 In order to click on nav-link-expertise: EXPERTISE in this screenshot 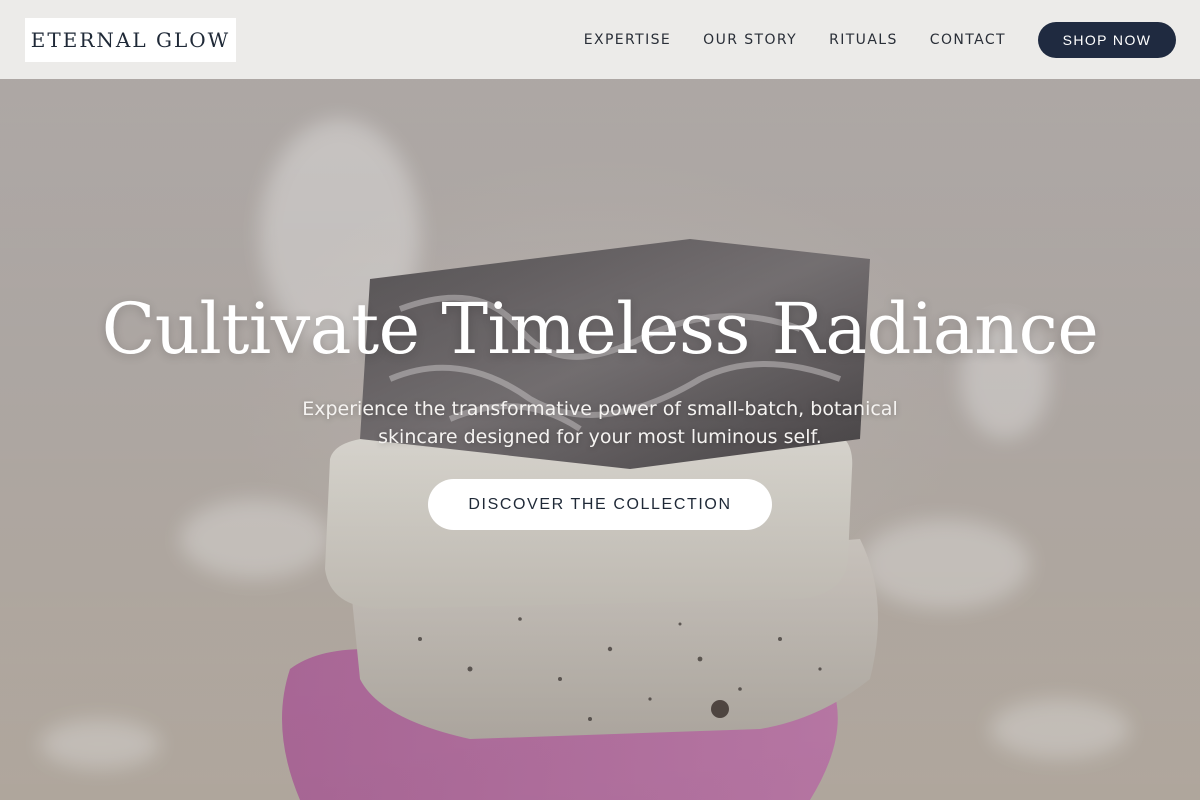, I will do `click(627, 40)`.